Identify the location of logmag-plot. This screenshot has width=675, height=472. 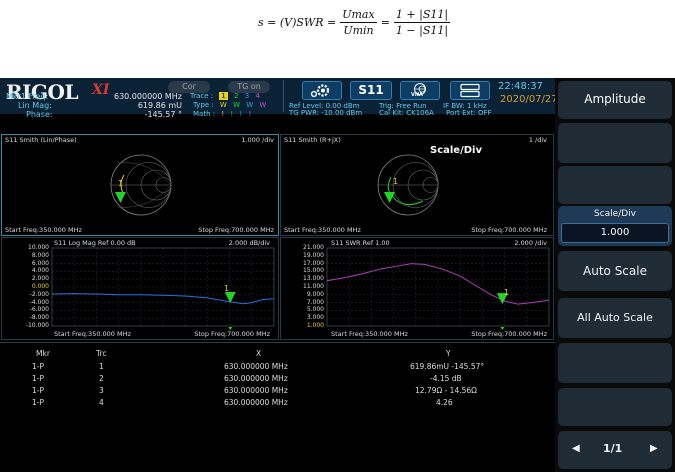
(163, 288).